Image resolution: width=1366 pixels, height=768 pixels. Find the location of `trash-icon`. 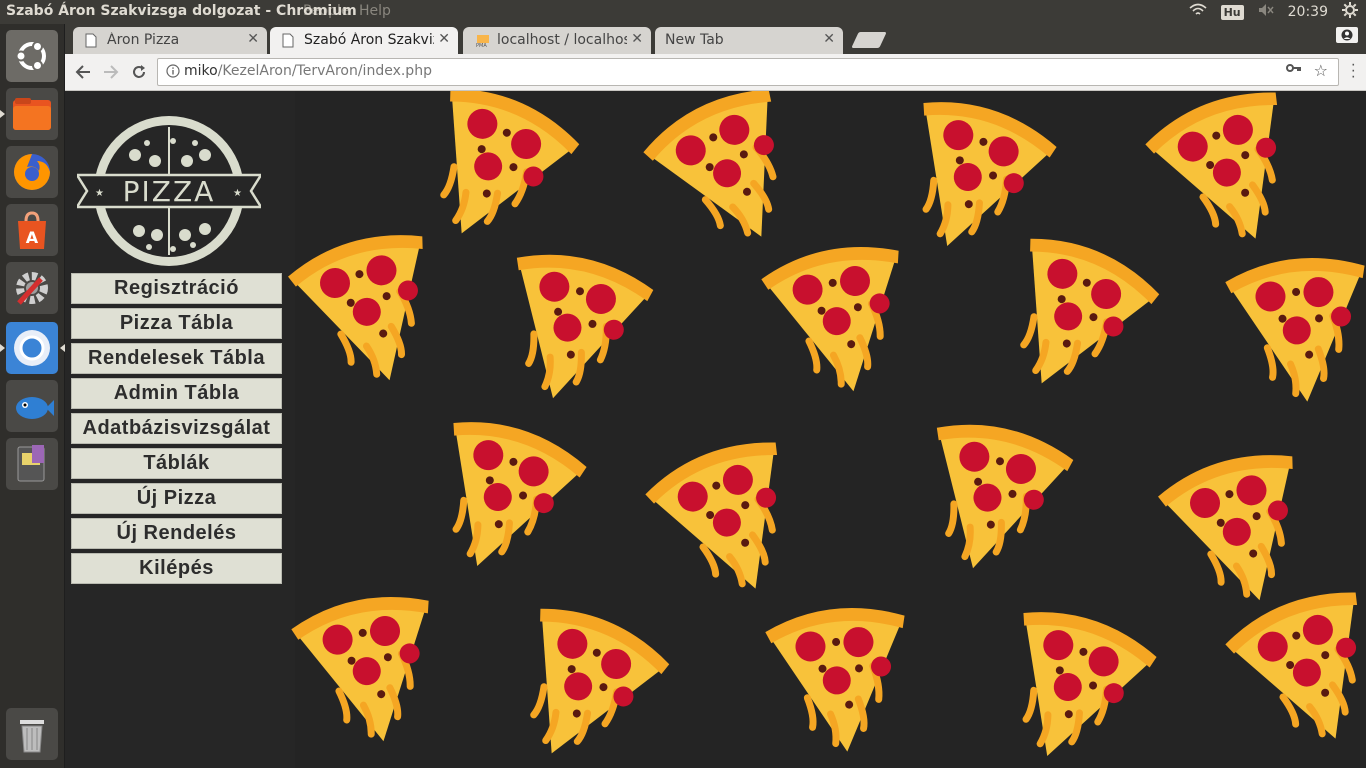

trash-icon is located at coordinates (32, 734).